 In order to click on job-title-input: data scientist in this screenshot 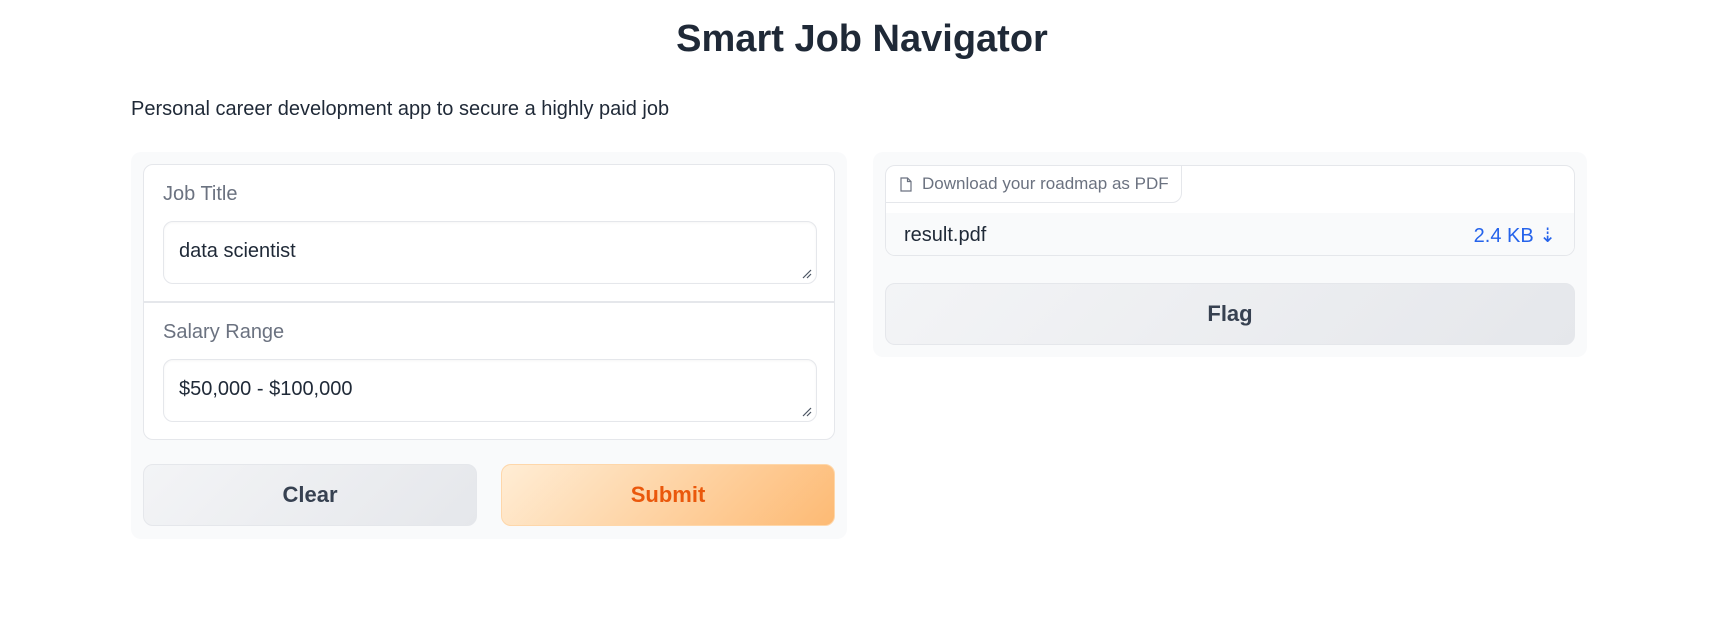, I will do `click(490, 252)`.